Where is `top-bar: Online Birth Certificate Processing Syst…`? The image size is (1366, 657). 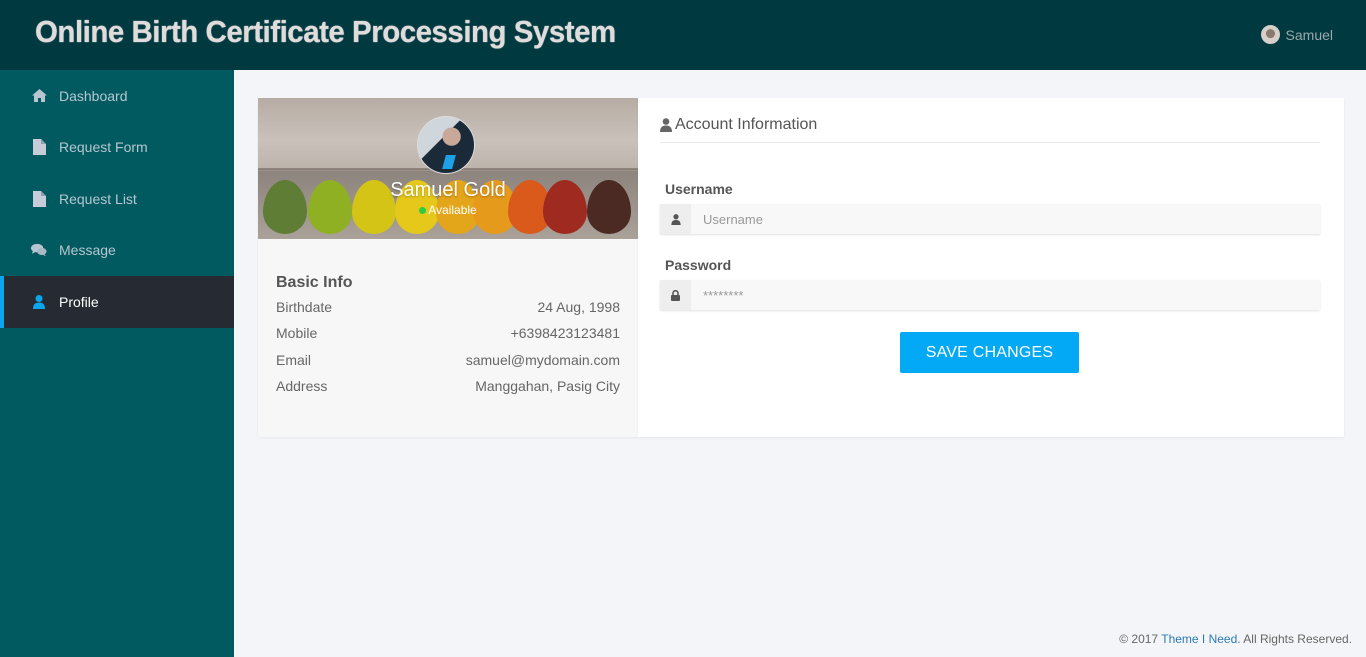
top-bar: Online Birth Certificate Processing Syst… is located at coordinates (683, 35).